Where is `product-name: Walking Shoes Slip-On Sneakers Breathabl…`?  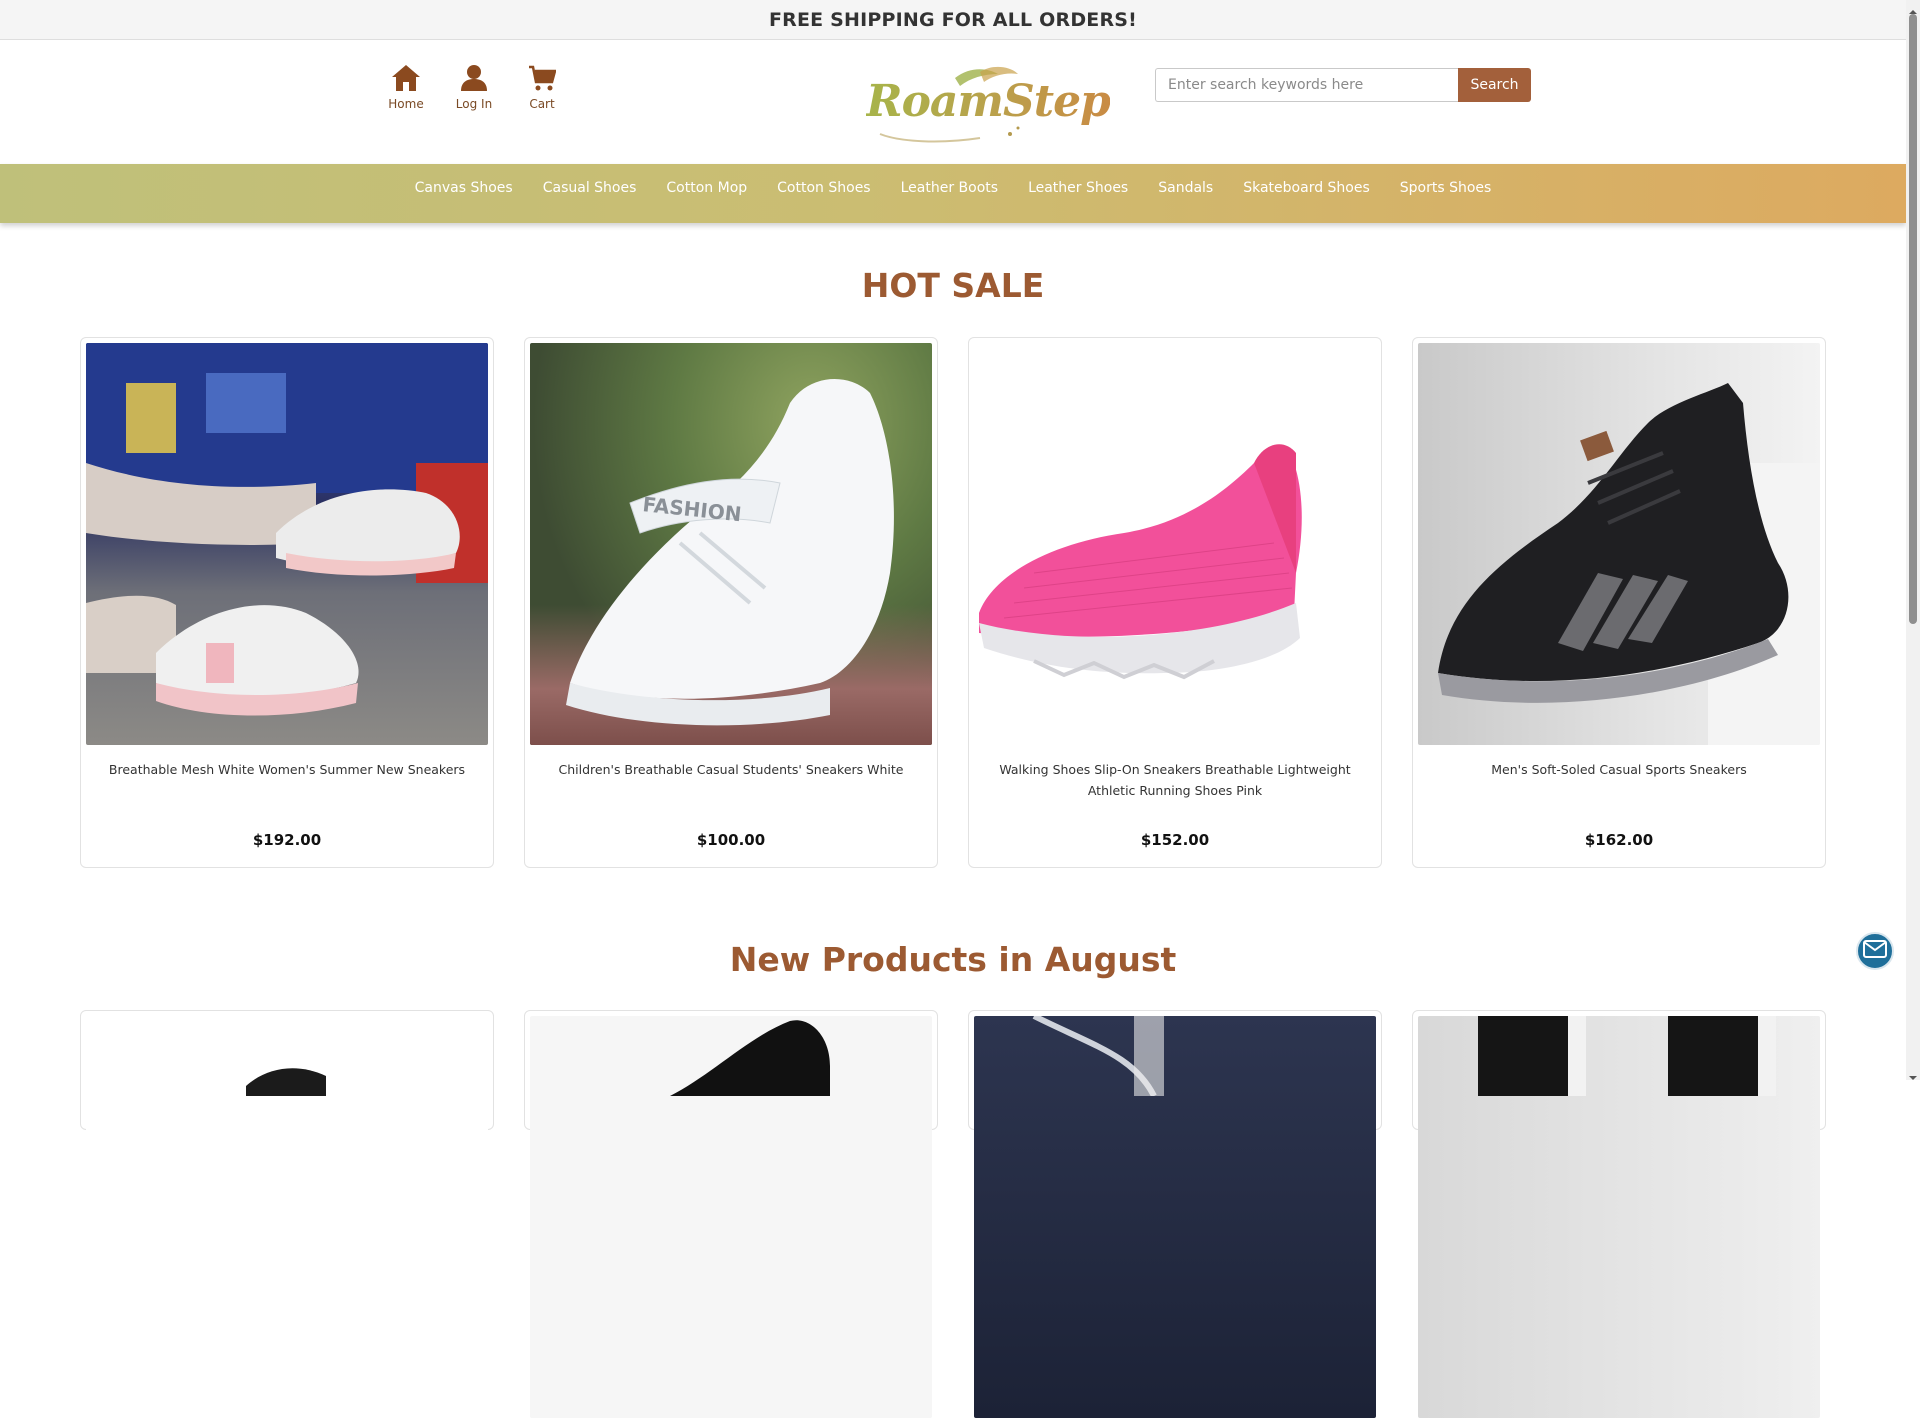
product-name: Walking Shoes Slip-On Sneakers Breathabl… is located at coordinates (1175, 791).